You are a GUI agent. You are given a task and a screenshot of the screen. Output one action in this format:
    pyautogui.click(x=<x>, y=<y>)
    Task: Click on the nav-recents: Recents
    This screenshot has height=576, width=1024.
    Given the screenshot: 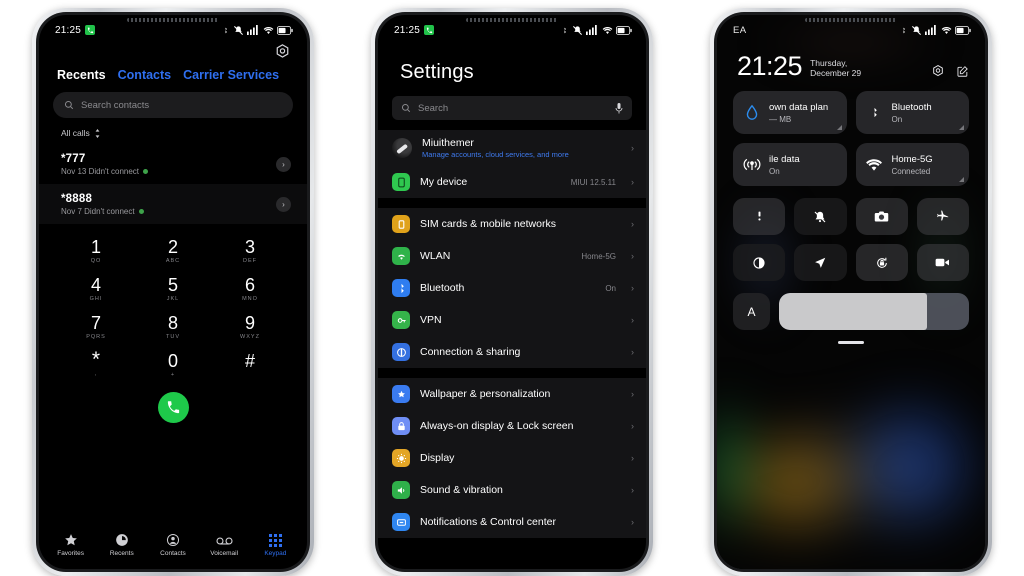 What is the action you would take?
    pyautogui.click(x=122, y=545)
    